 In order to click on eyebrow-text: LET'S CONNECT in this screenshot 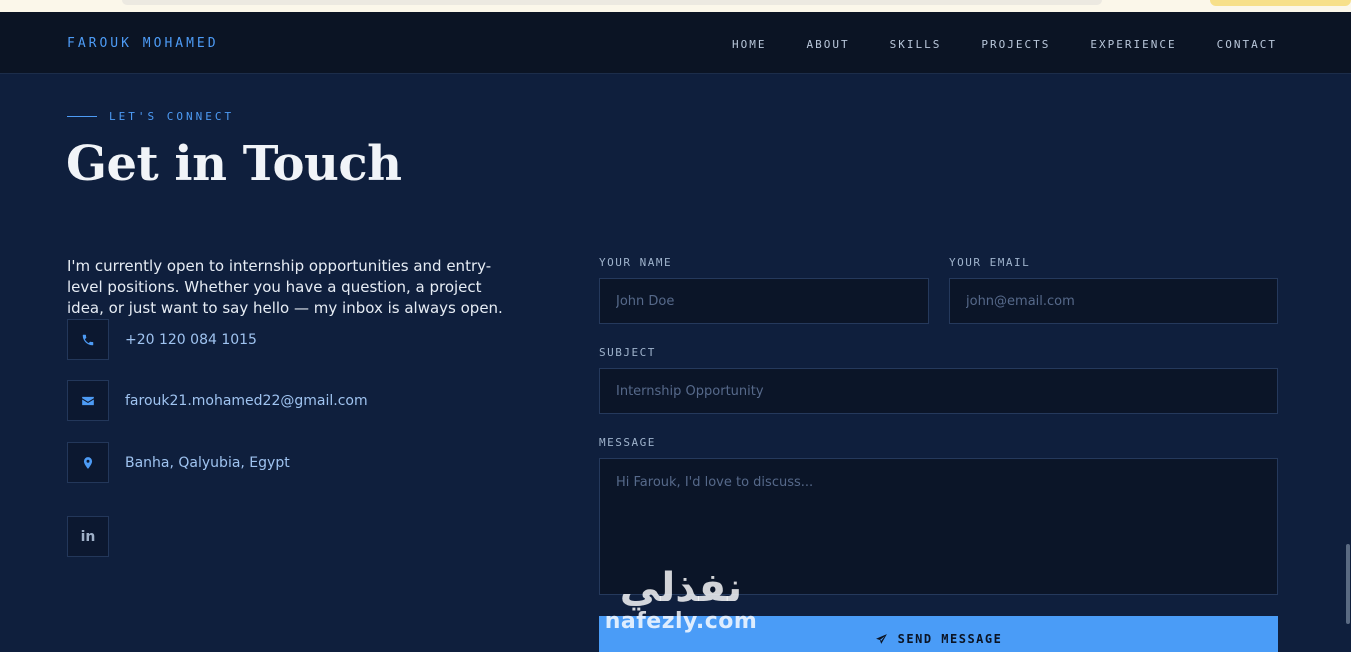, I will do `click(172, 116)`.